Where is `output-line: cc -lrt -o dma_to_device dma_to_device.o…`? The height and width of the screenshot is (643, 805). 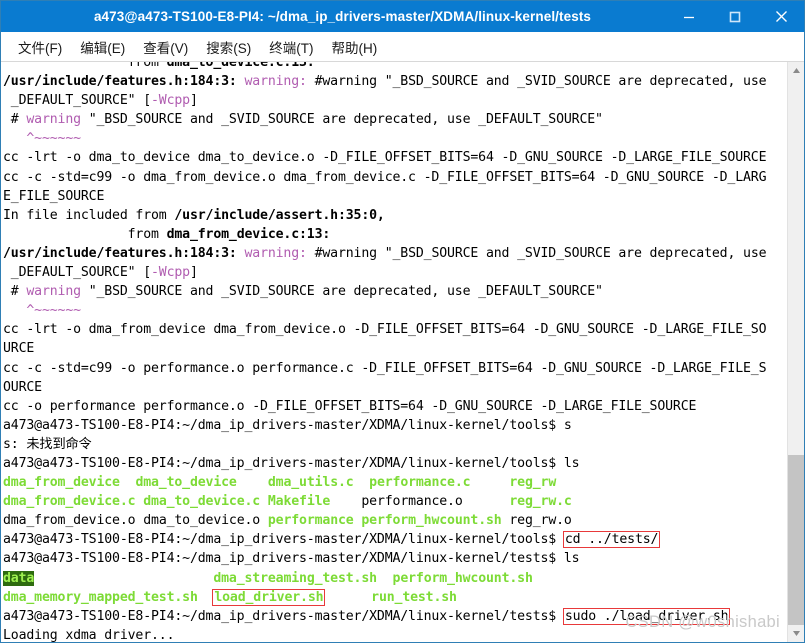
output-line: cc -lrt -o dma_to_device dma_to_device.o… is located at coordinates (385, 158).